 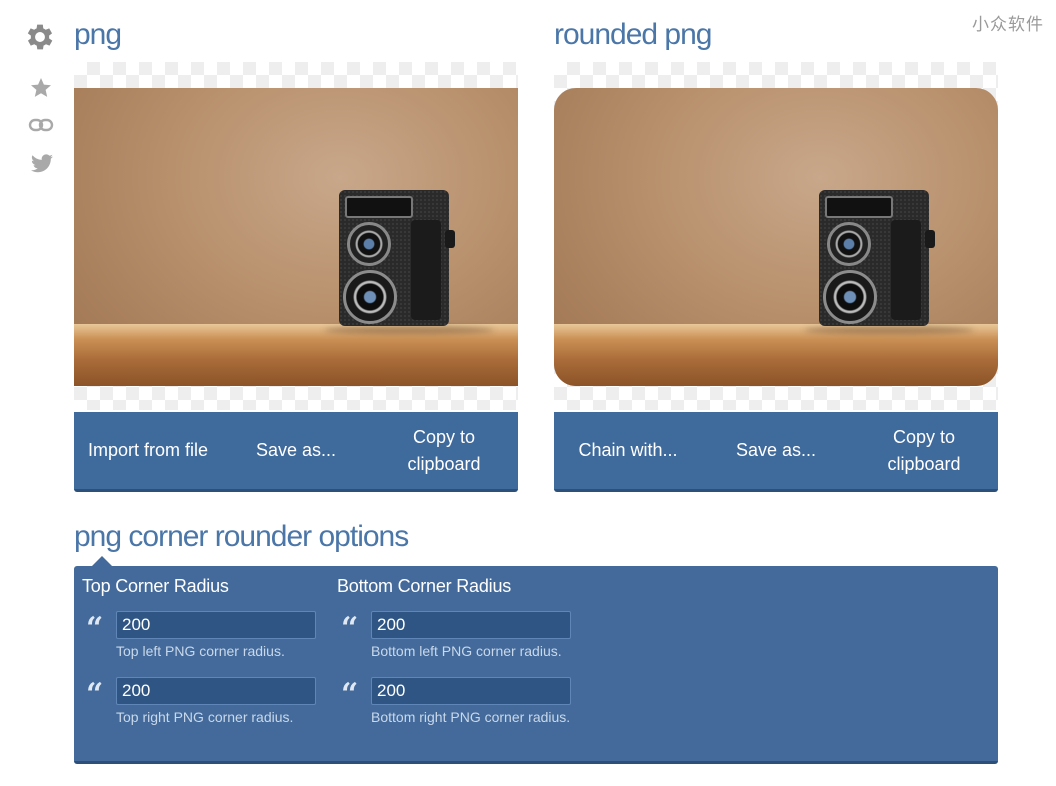 I want to click on watermark: 小众软件, so click(x=1008, y=24).